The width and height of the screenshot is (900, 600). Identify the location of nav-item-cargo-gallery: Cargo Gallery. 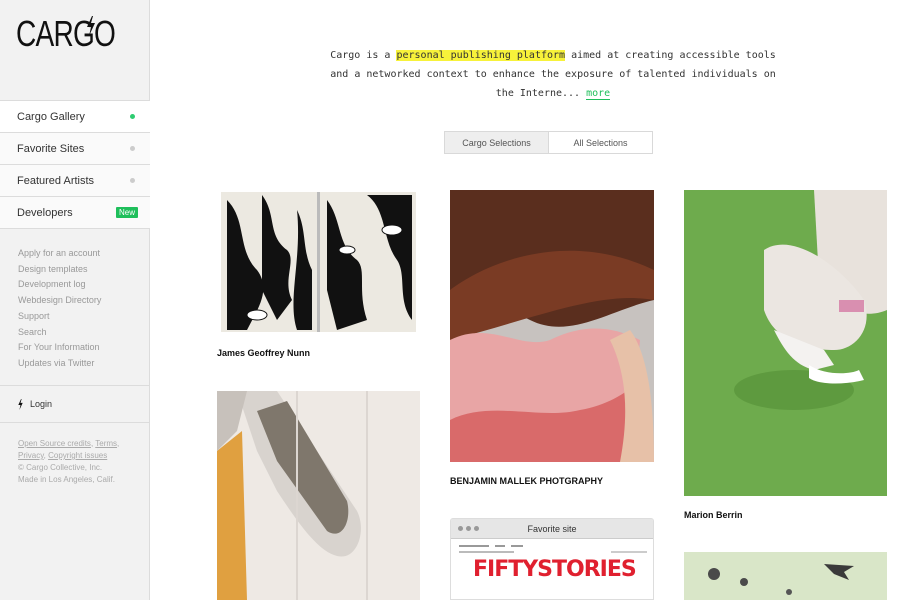
(75, 117).